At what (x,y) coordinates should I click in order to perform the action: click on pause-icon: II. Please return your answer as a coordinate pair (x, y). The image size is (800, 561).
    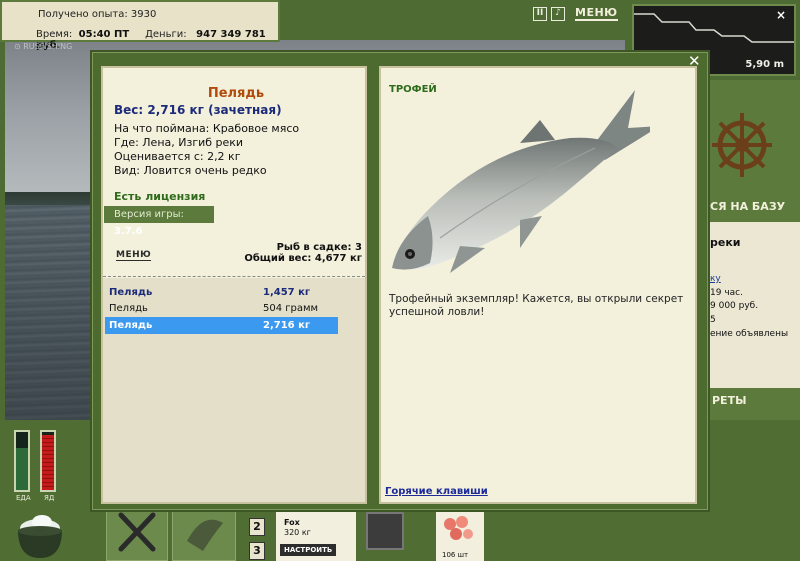
    Looking at the image, I should click on (540, 13).